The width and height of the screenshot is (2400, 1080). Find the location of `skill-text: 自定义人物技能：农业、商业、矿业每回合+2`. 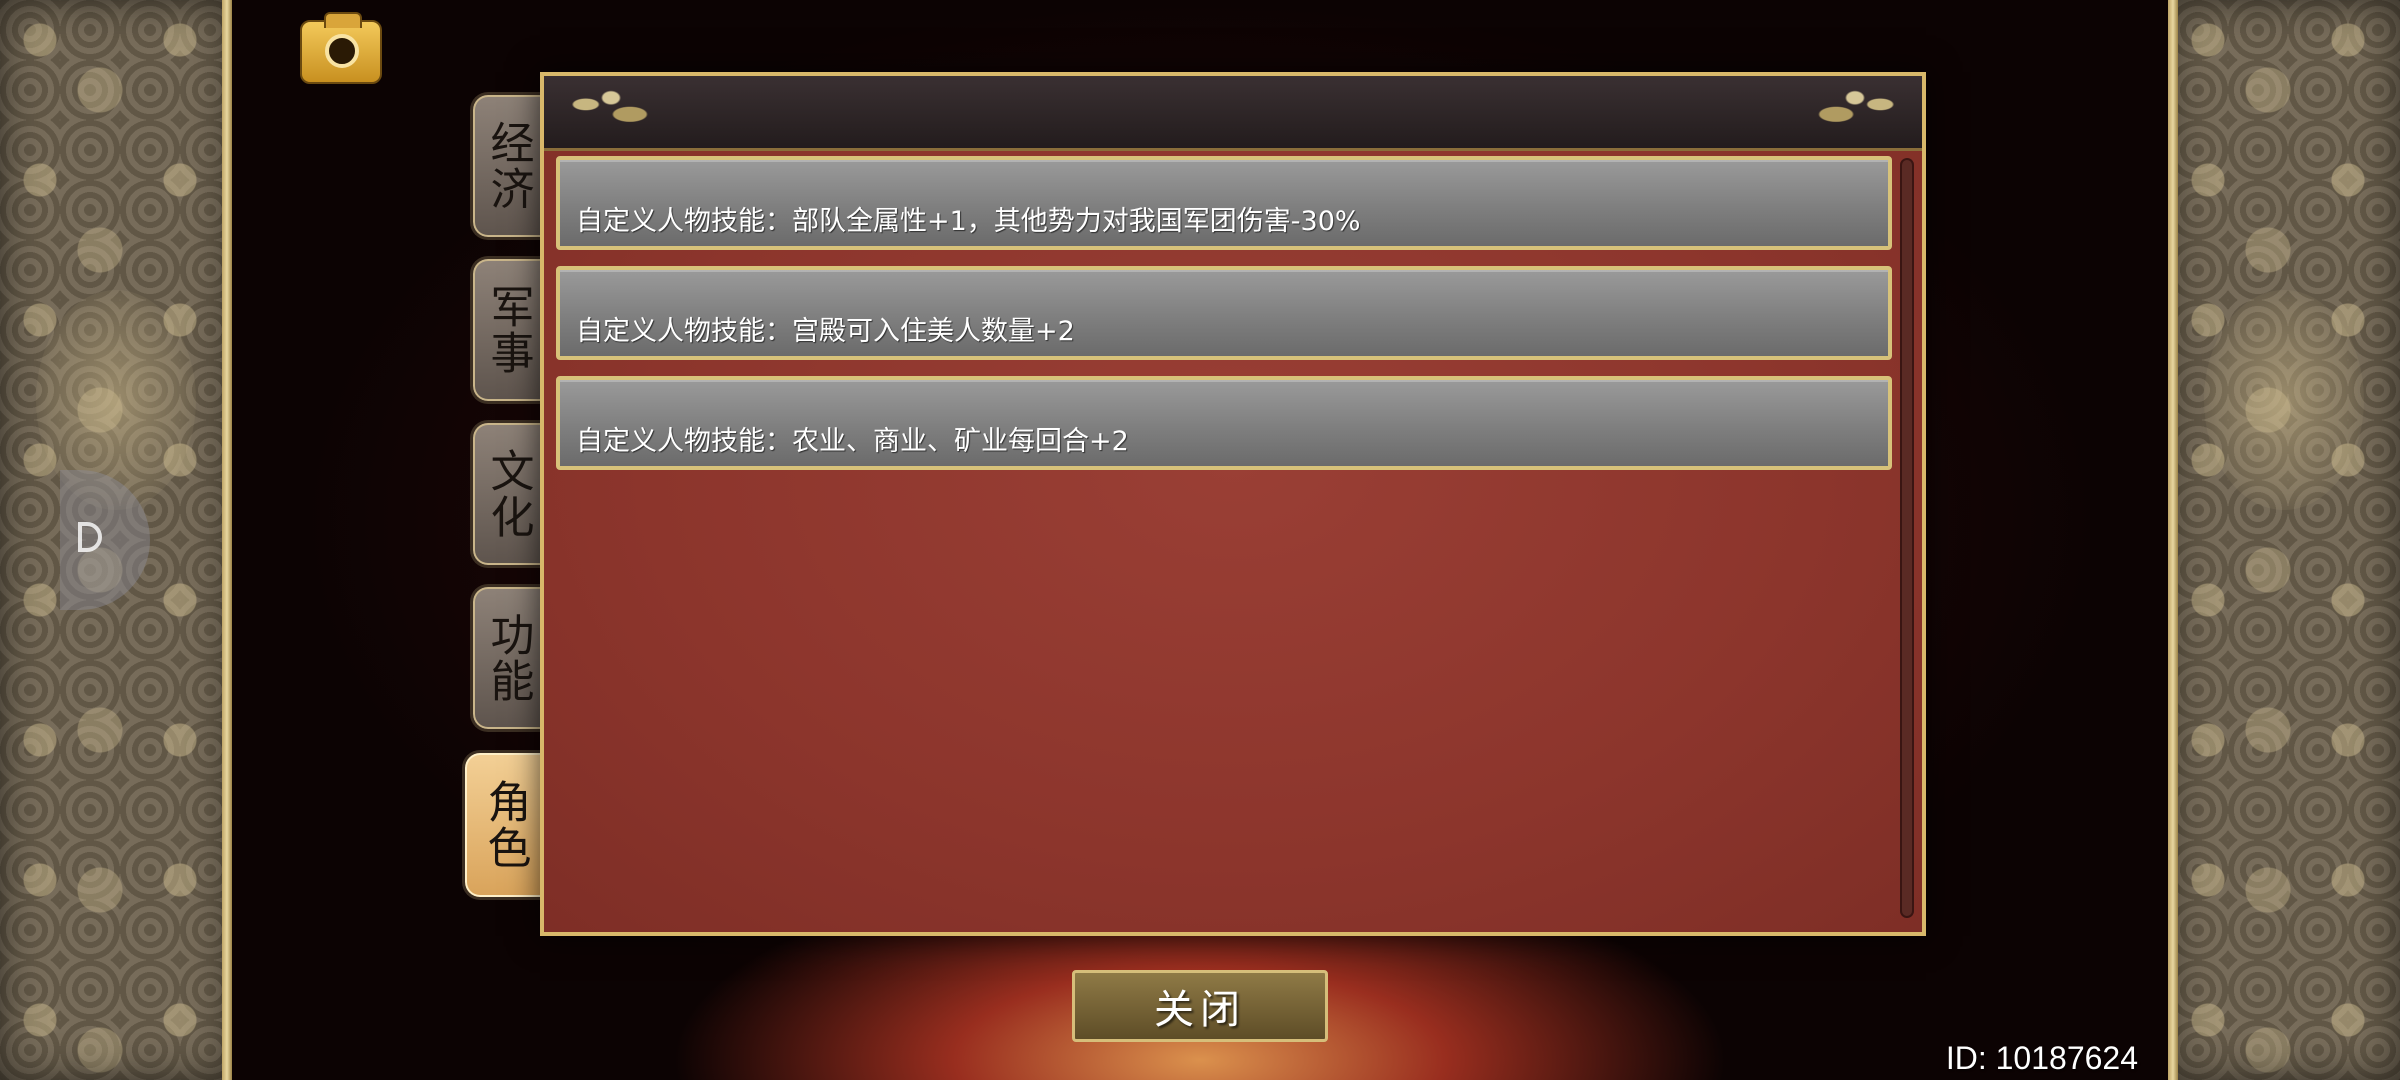

skill-text: 自定义人物技能：农业、商业、矿业每回合+2 is located at coordinates (852, 441).